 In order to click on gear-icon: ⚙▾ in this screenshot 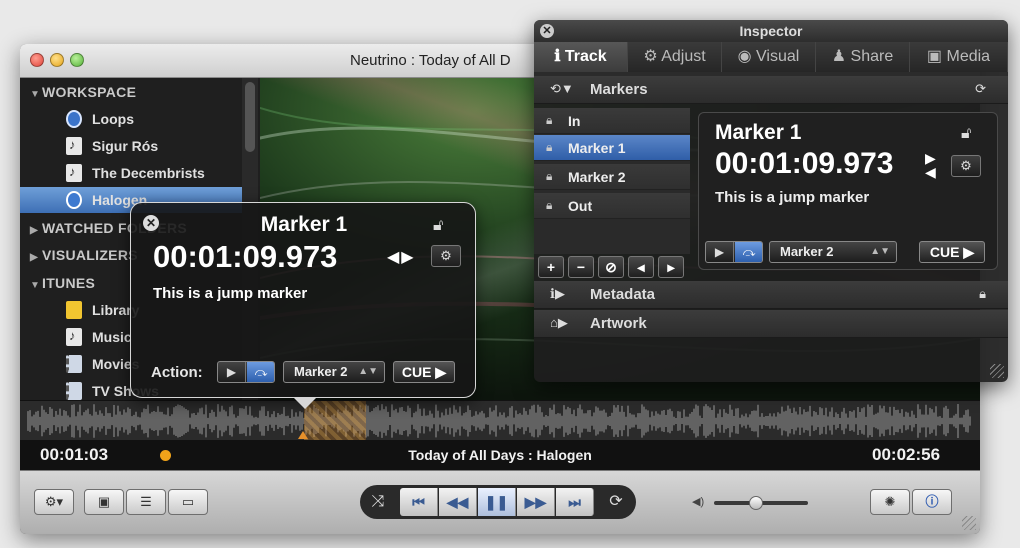, I will do `click(54, 501)`.